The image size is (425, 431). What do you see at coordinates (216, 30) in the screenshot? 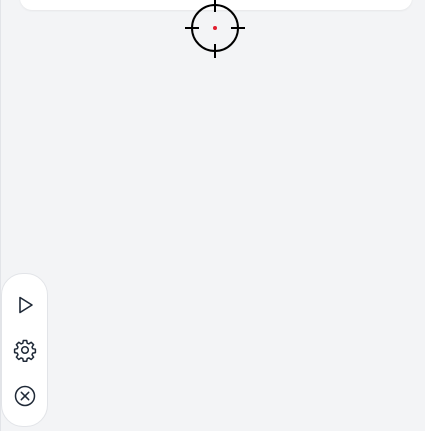
I see `crosshair-cursor-icon` at bounding box center [216, 30].